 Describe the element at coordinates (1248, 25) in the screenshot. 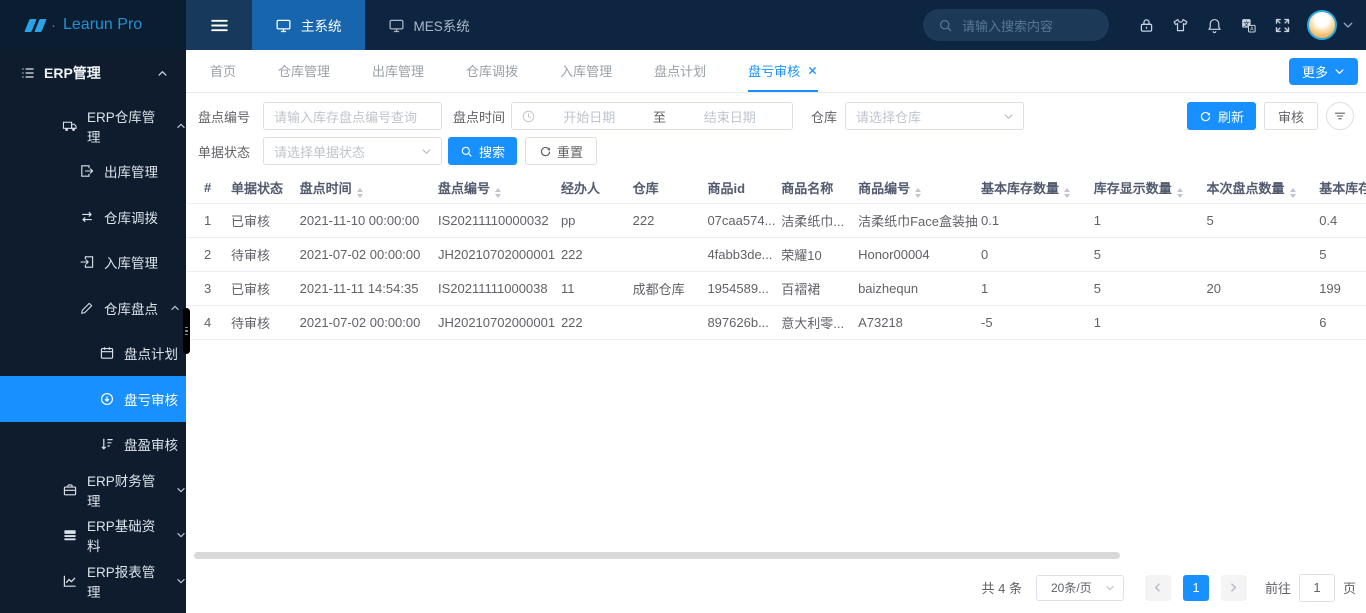

I see `language-icon: 文A` at that location.